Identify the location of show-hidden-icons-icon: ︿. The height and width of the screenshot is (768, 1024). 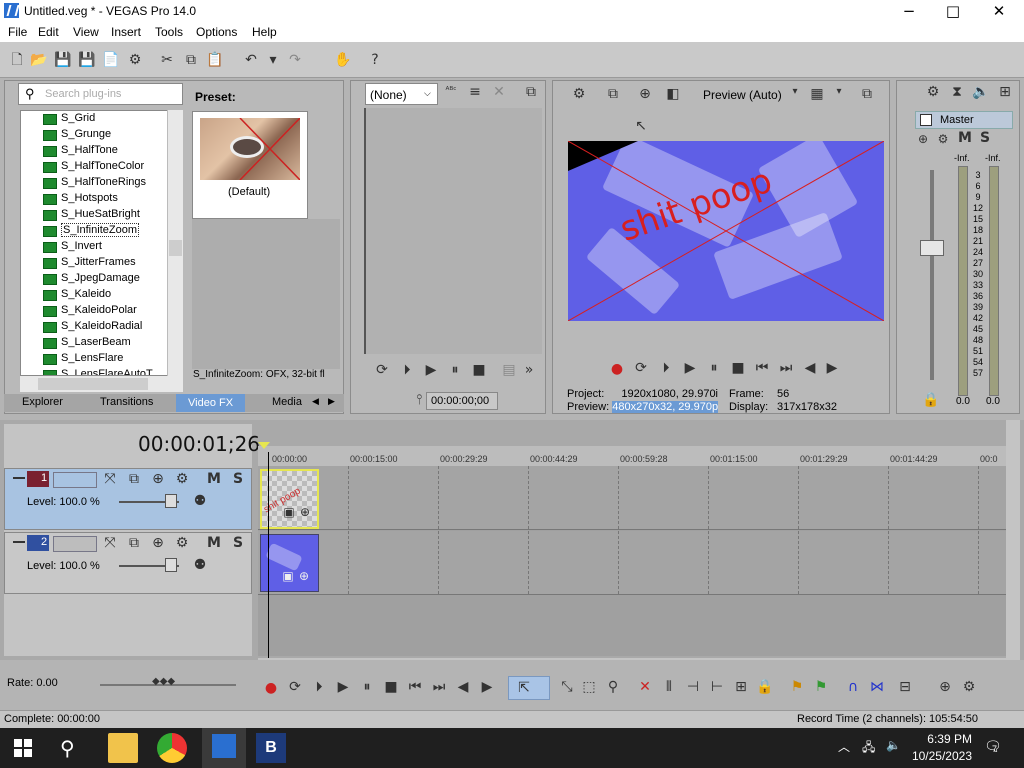
(844, 746).